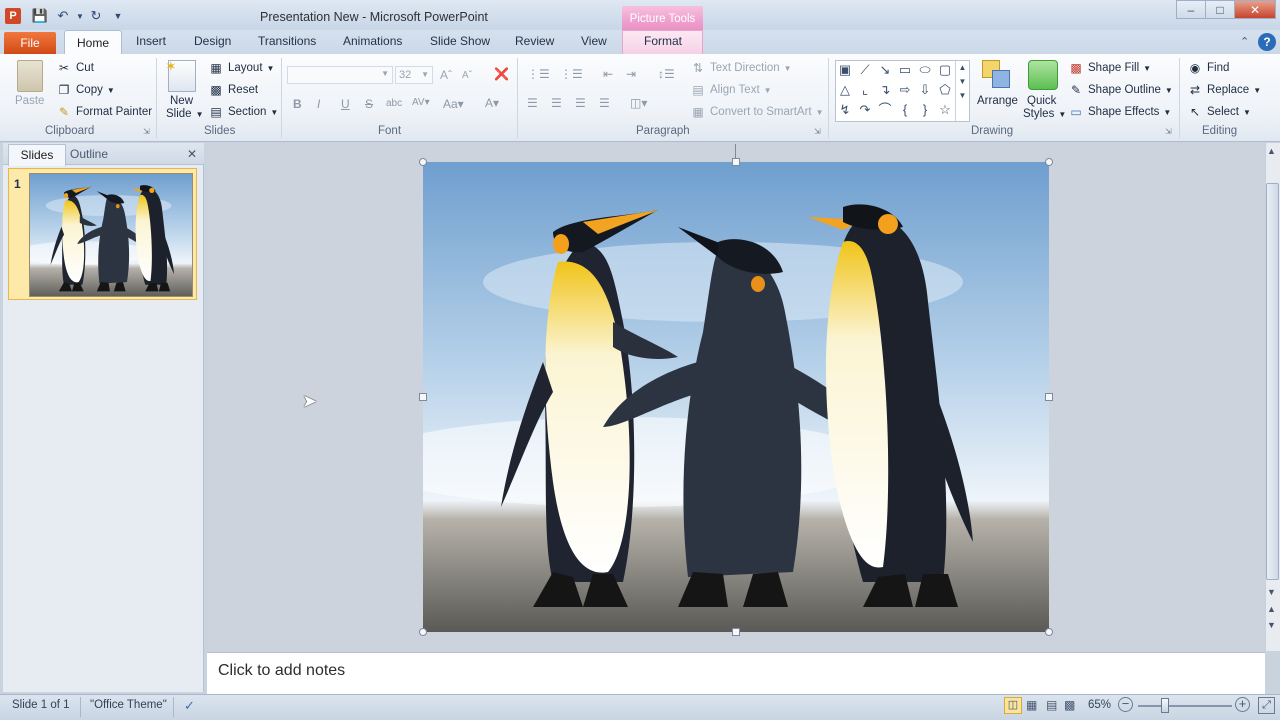  Describe the element at coordinates (85, 90) in the screenshot. I see `copy-button: ❐ Copy ▼` at that location.